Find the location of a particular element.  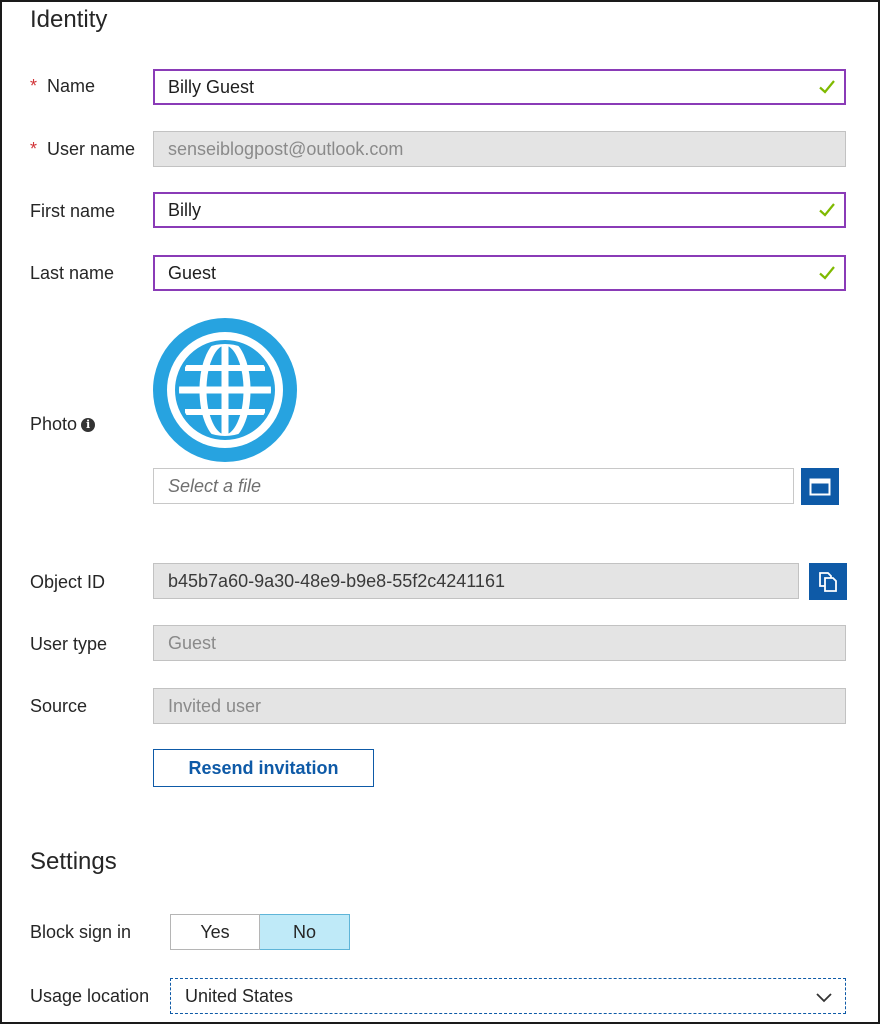

name-field: Billy Guest is located at coordinates (499, 87).